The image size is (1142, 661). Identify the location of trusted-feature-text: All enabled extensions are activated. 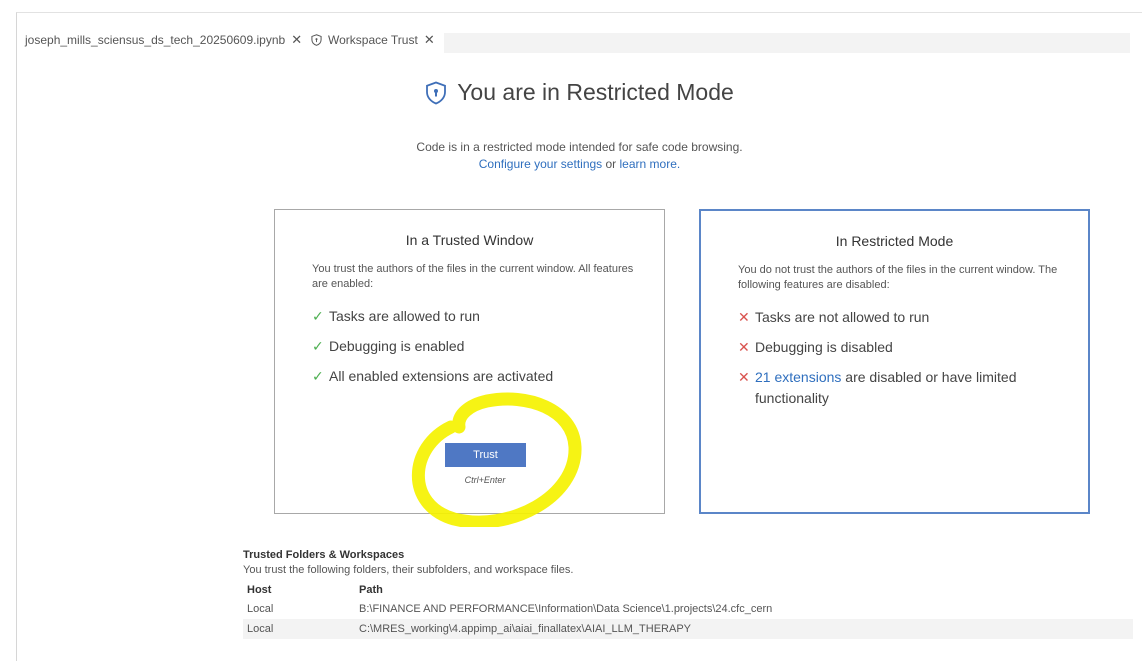
(441, 376).